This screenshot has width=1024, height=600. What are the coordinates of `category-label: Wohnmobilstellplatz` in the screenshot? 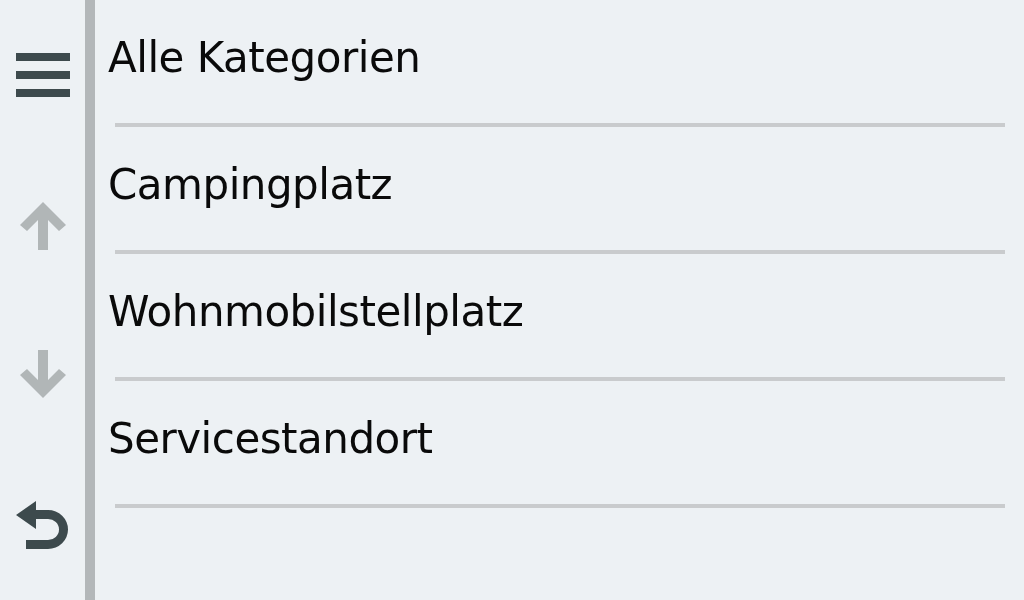 It's located at (316, 311).